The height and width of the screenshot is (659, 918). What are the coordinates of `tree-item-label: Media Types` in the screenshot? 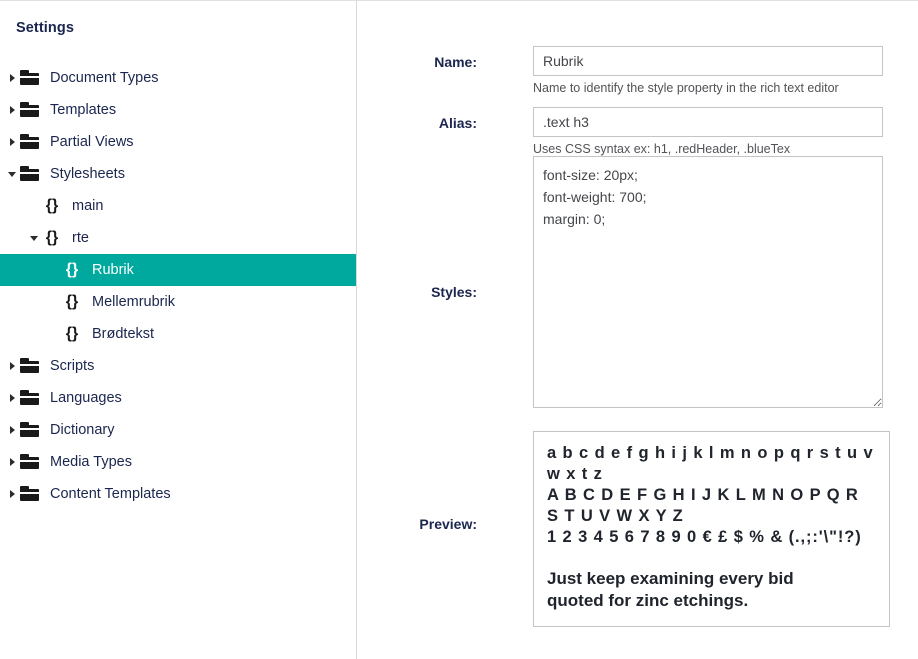 It's located at (91, 462).